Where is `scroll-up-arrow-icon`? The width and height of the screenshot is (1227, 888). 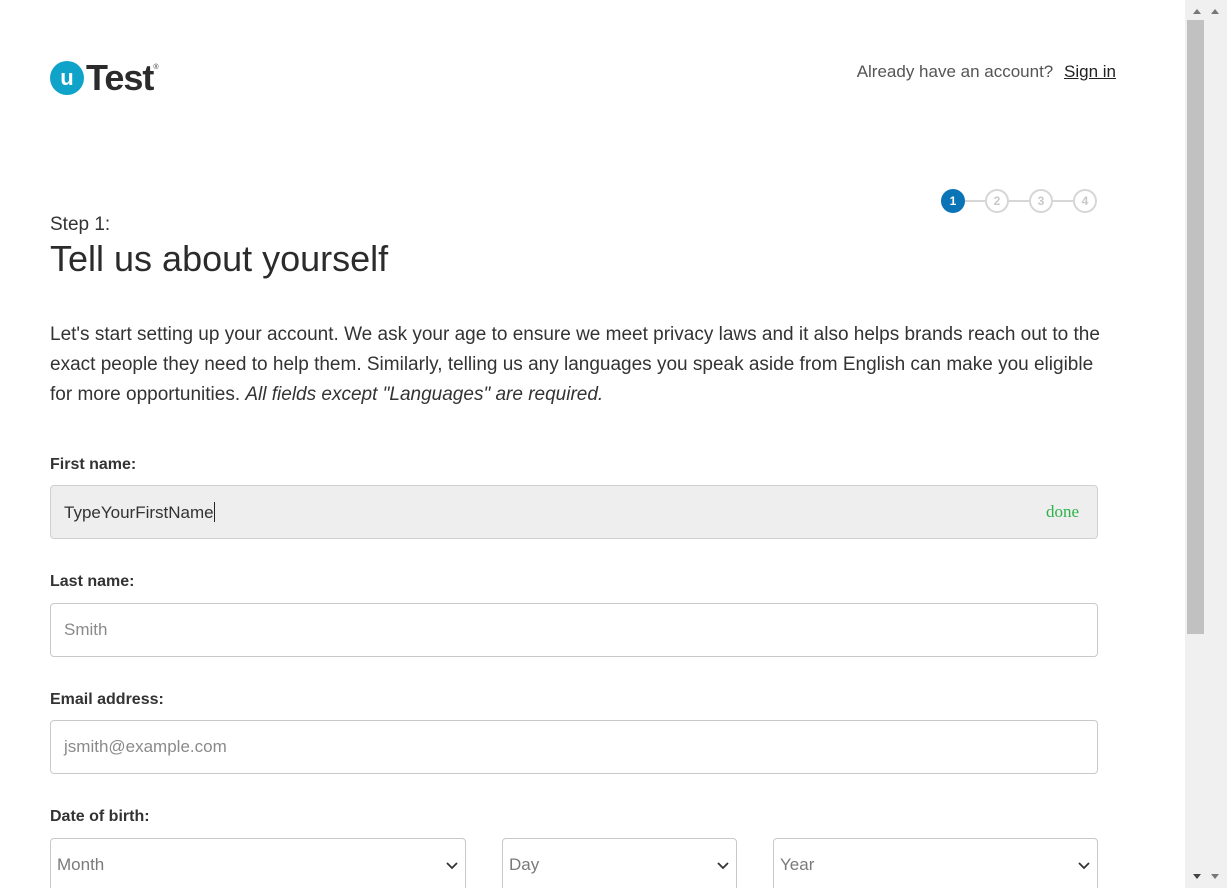 scroll-up-arrow-icon is located at coordinates (1206, 11).